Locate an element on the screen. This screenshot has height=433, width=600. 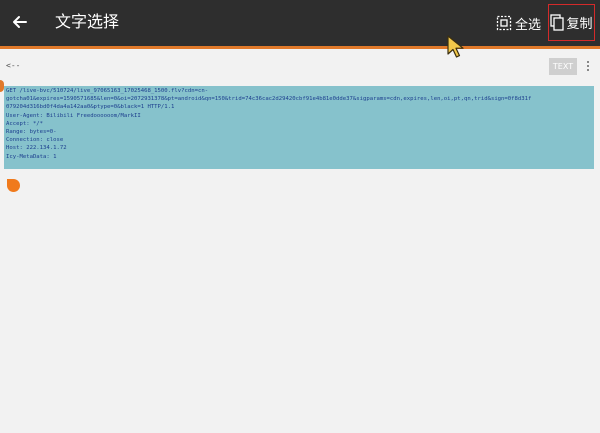
header-line: Icy-MetaData: 1 is located at coordinates (31, 156).